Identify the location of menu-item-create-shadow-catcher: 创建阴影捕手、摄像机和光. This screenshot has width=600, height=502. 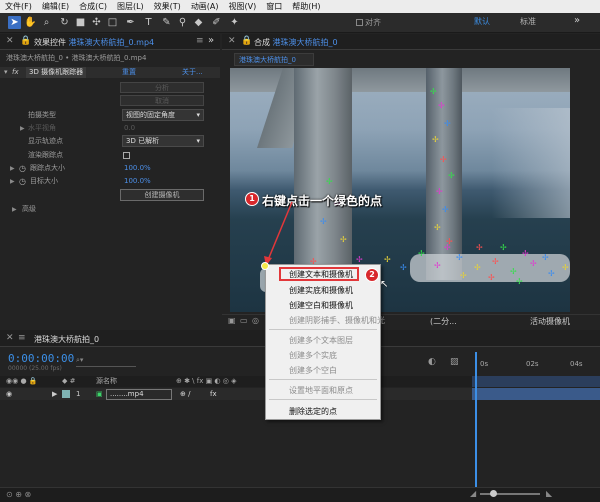
(337, 320).